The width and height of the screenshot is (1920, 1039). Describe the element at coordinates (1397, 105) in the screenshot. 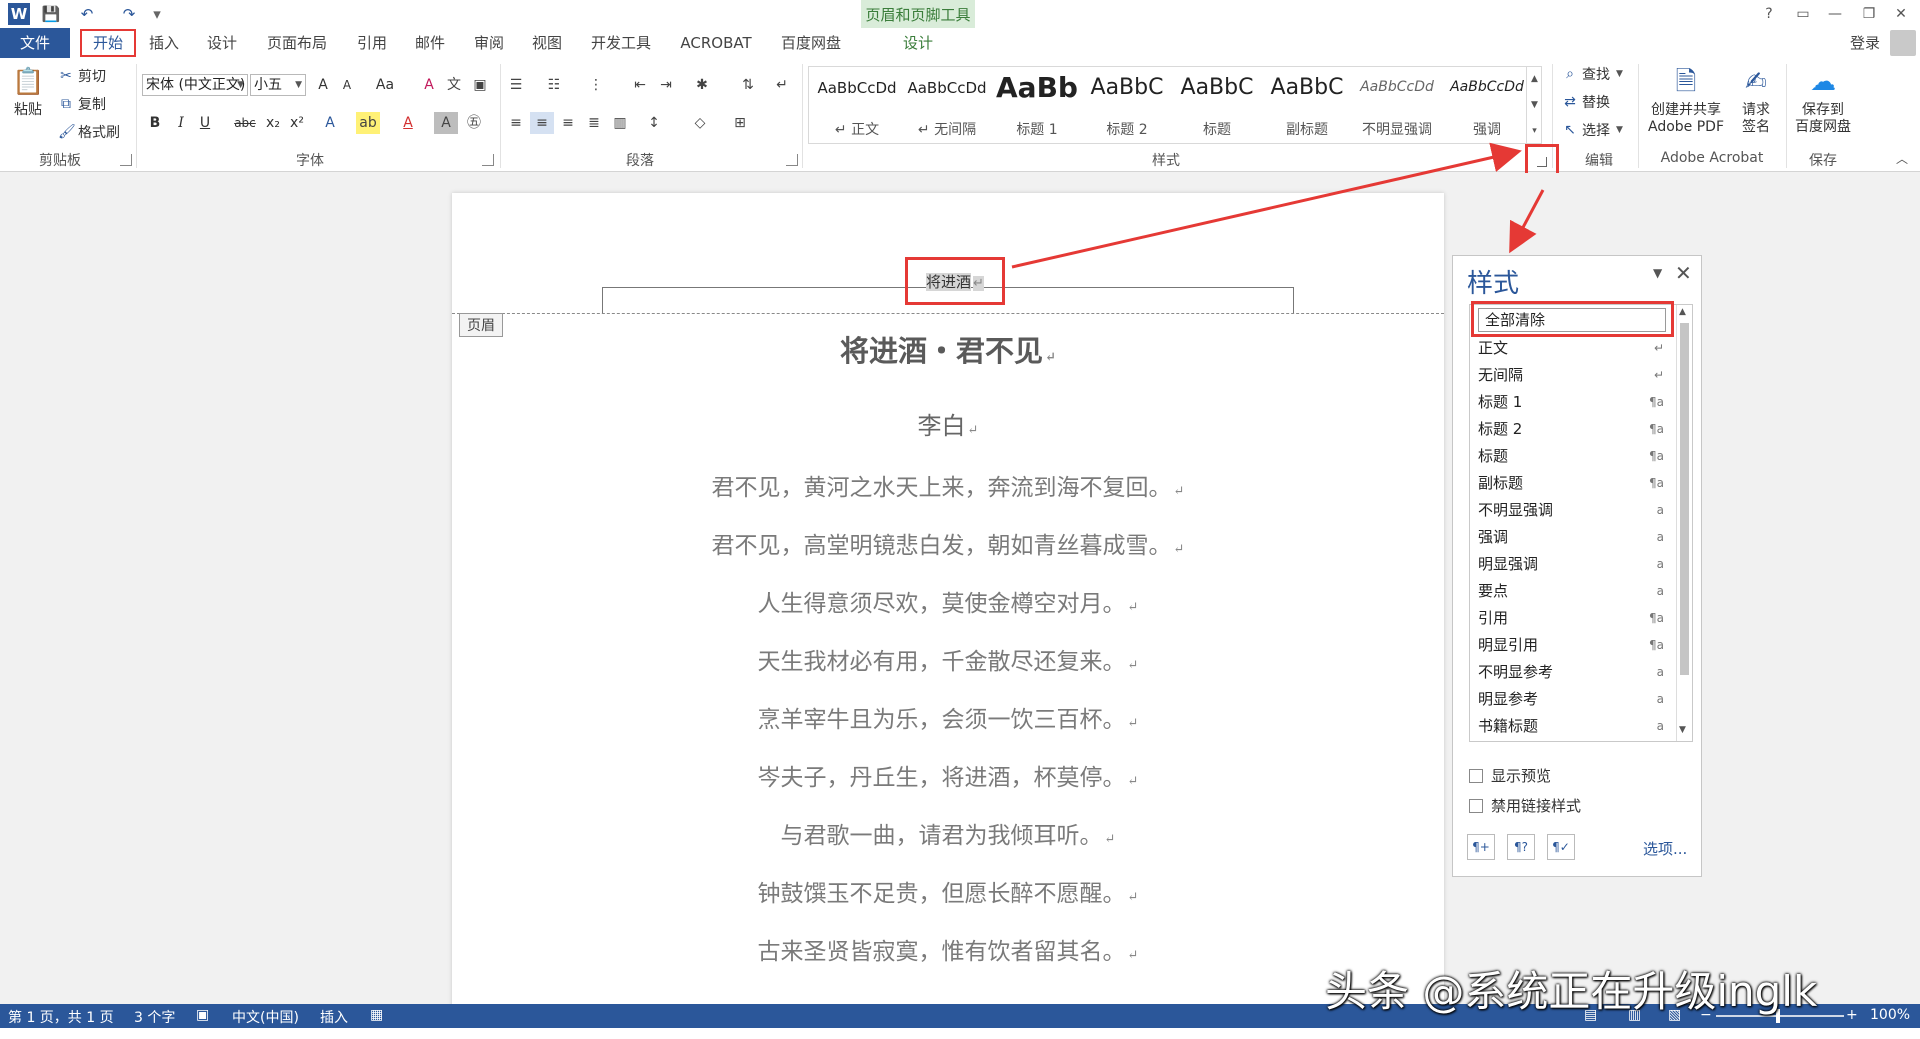

I see `gallery-style-subtle-emphasis: AaBbCcDd 不明显强调` at that location.